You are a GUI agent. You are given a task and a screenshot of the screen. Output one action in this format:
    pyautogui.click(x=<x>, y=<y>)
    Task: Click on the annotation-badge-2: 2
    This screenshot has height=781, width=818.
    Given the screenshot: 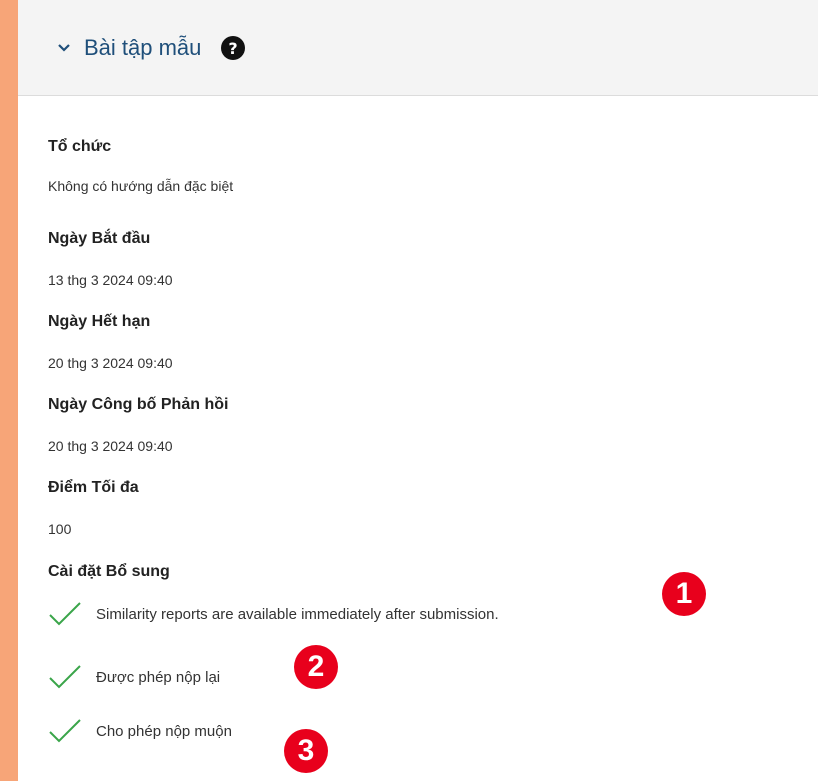 What is the action you would take?
    pyautogui.click(x=316, y=667)
    